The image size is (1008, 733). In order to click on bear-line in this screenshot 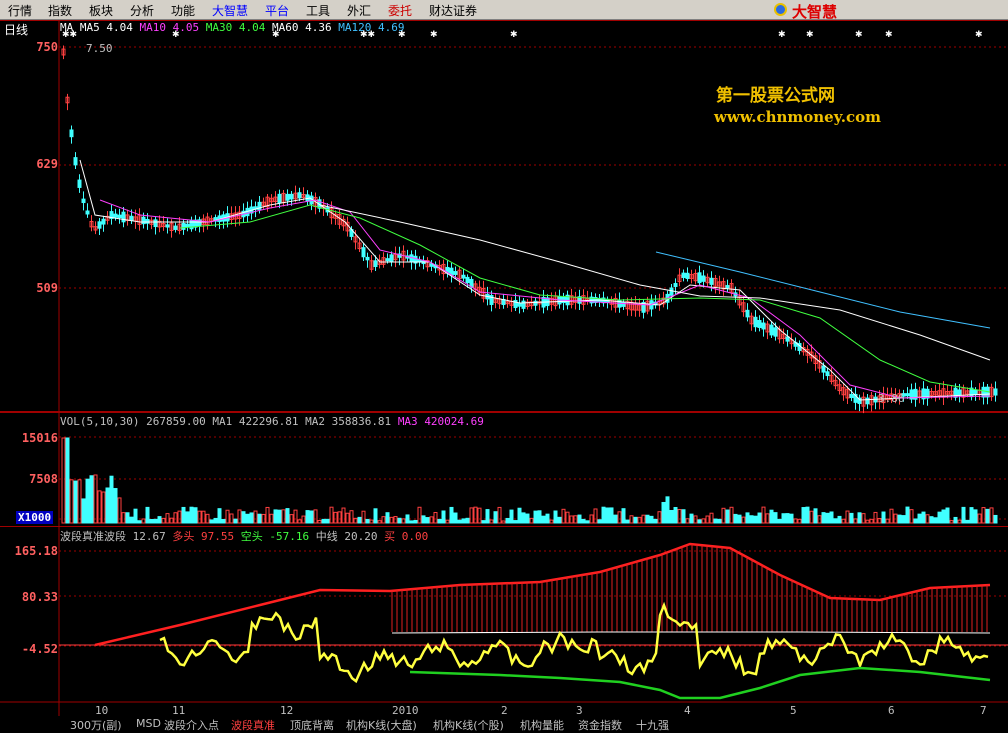, I will do `click(700, 683)`.